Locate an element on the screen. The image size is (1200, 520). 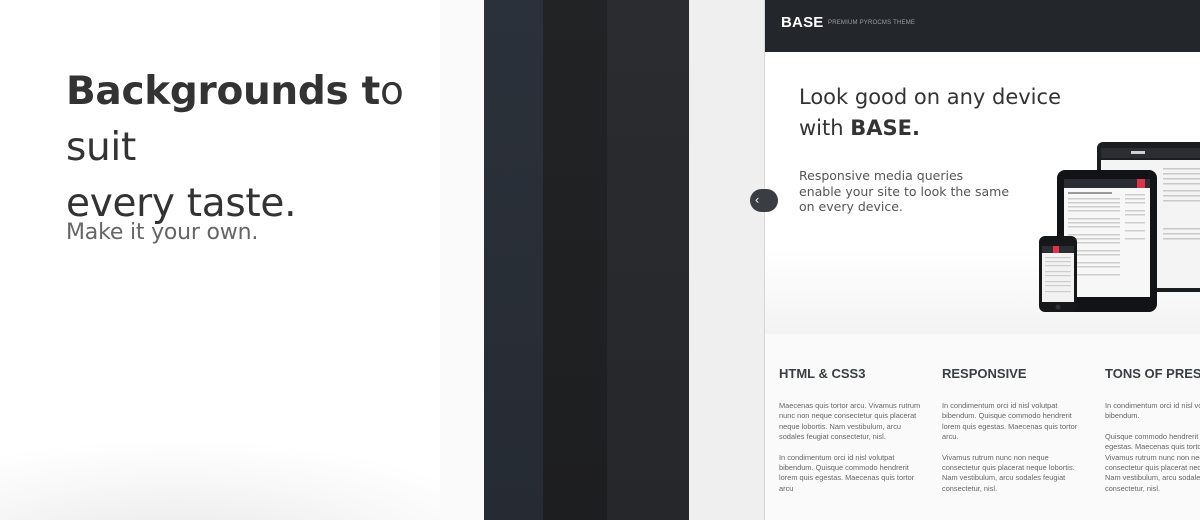
chevron-left-icon: ‹ is located at coordinates (757, 200).